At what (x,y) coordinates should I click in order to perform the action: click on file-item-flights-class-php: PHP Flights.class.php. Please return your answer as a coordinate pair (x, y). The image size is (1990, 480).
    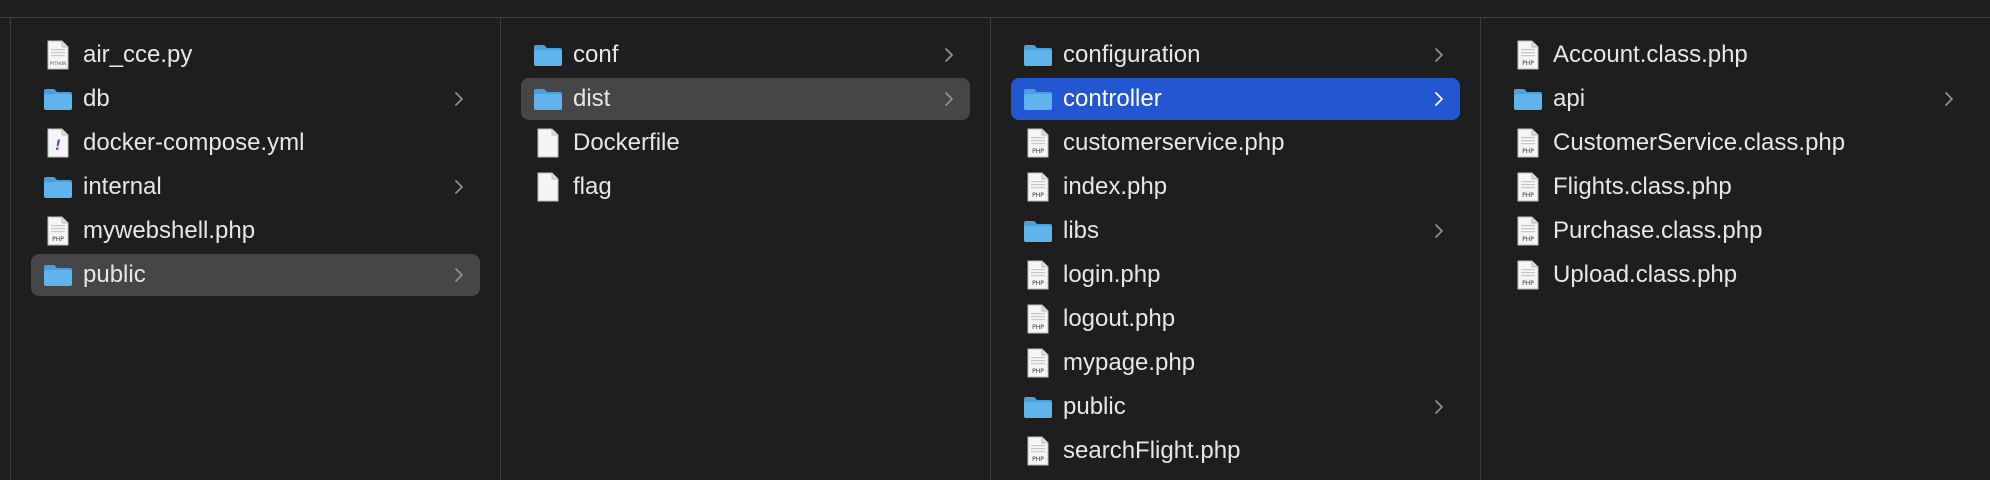
    Looking at the image, I should click on (1735, 187).